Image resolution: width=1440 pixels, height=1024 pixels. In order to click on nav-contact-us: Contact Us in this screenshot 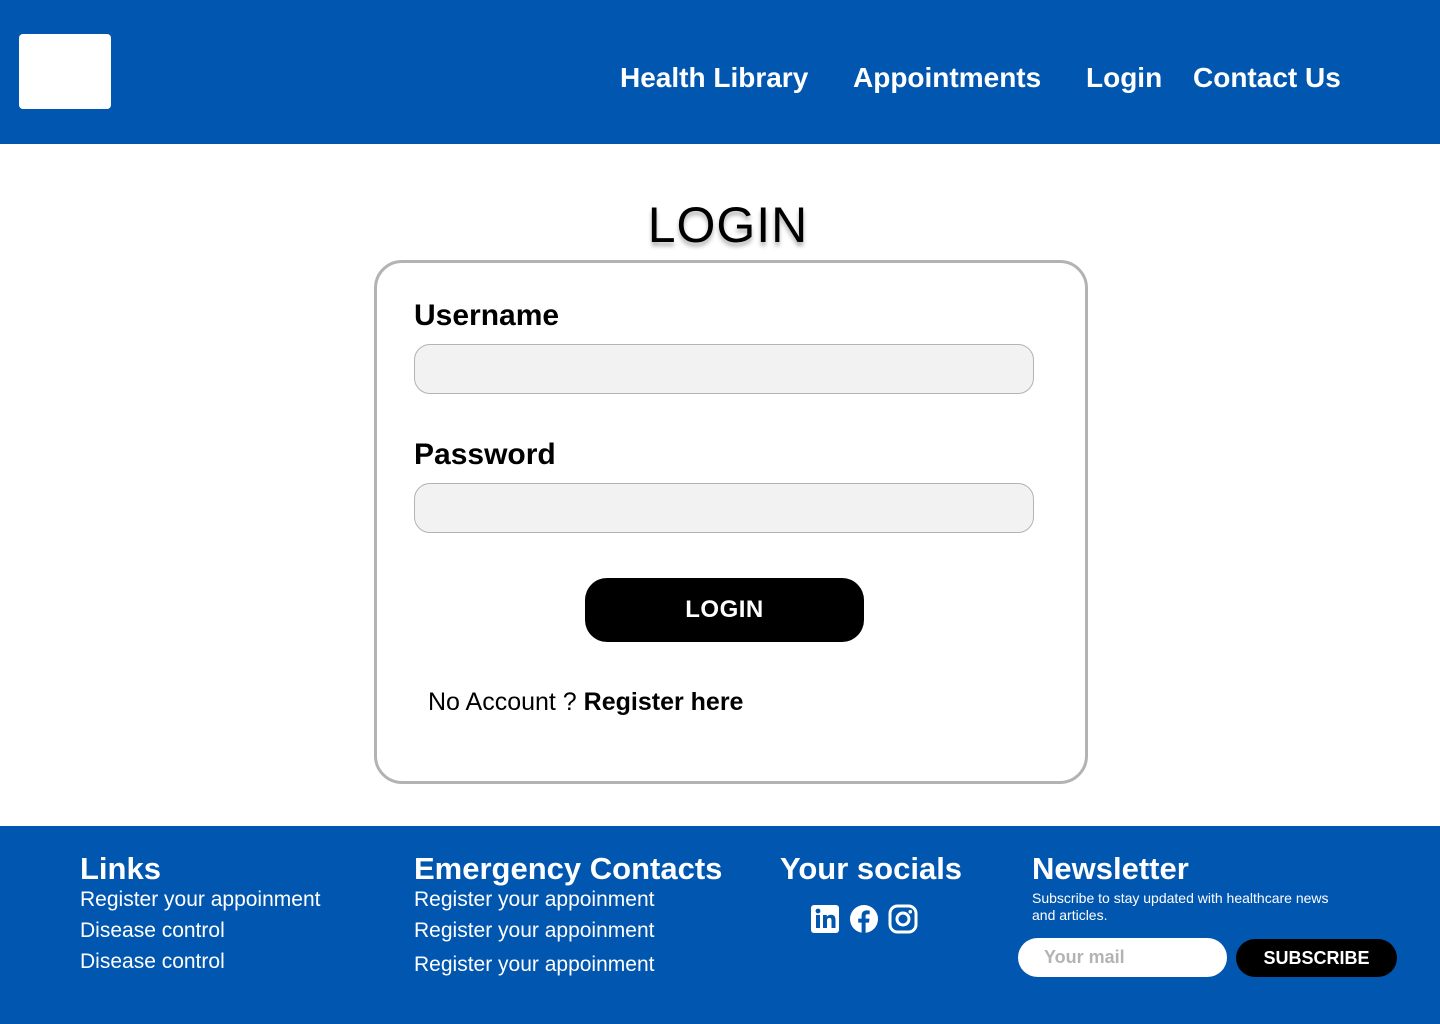, I will do `click(1267, 78)`.